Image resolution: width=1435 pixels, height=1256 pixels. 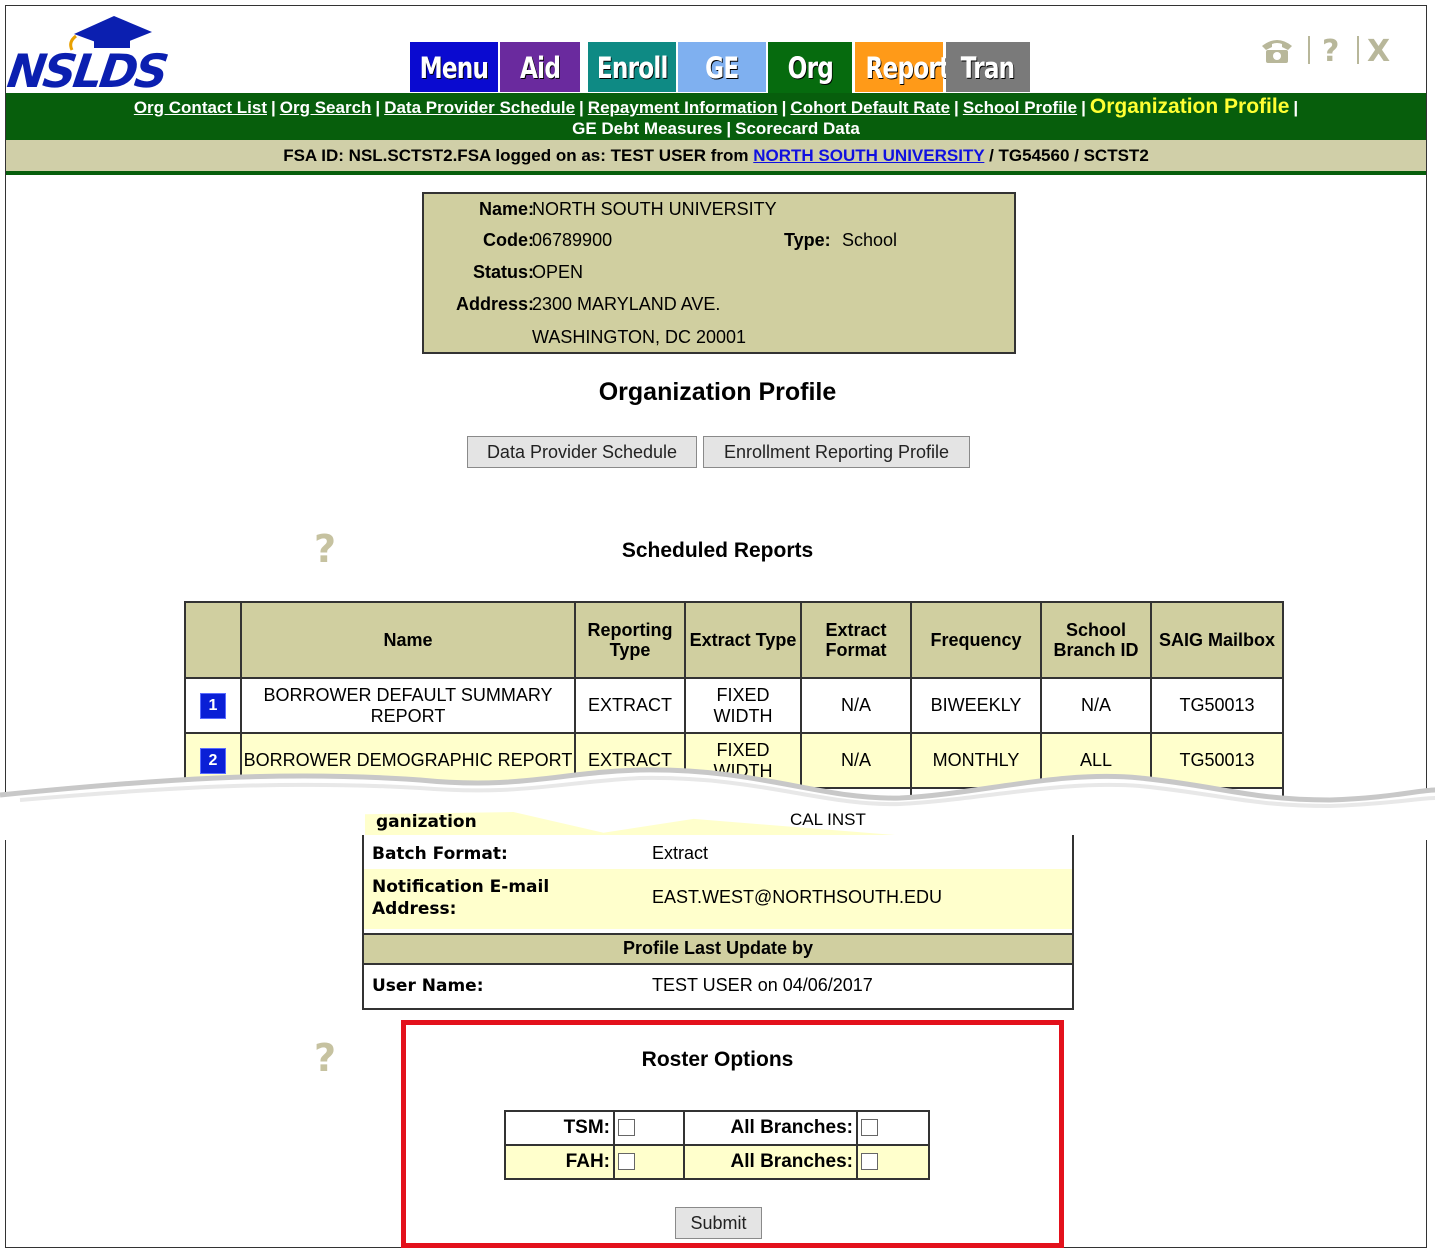 What do you see at coordinates (717, 392) in the screenshot?
I see `page-title: Organization Profile` at bounding box center [717, 392].